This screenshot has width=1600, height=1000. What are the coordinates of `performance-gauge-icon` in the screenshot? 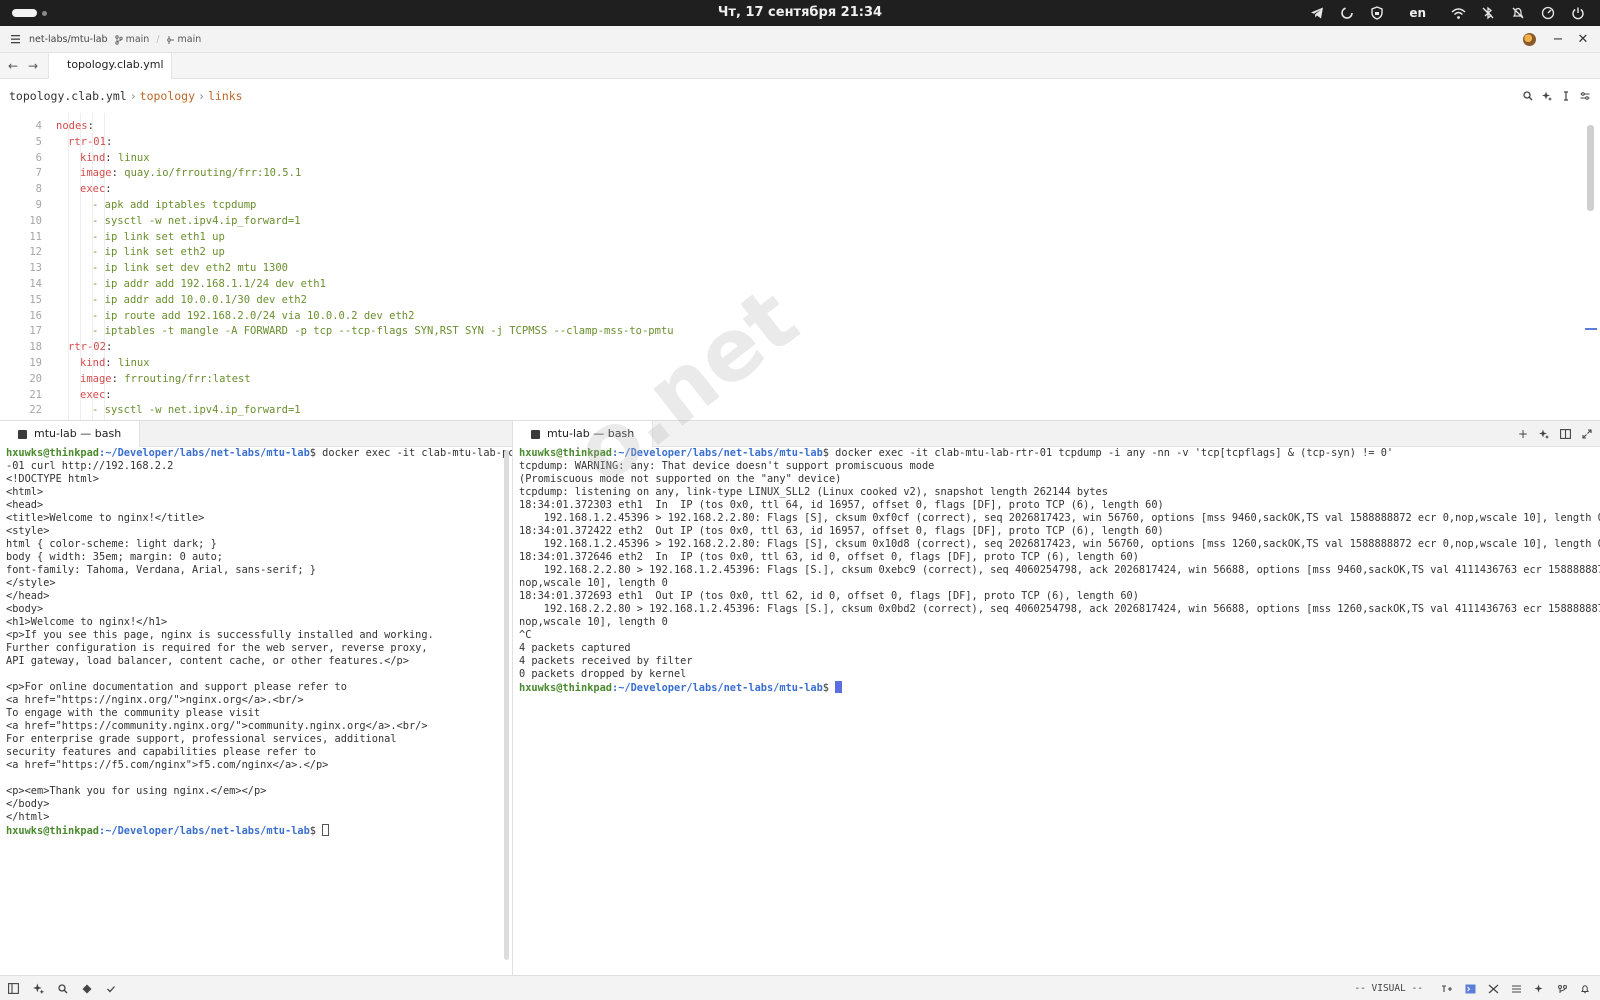 It's located at (1548, 13).